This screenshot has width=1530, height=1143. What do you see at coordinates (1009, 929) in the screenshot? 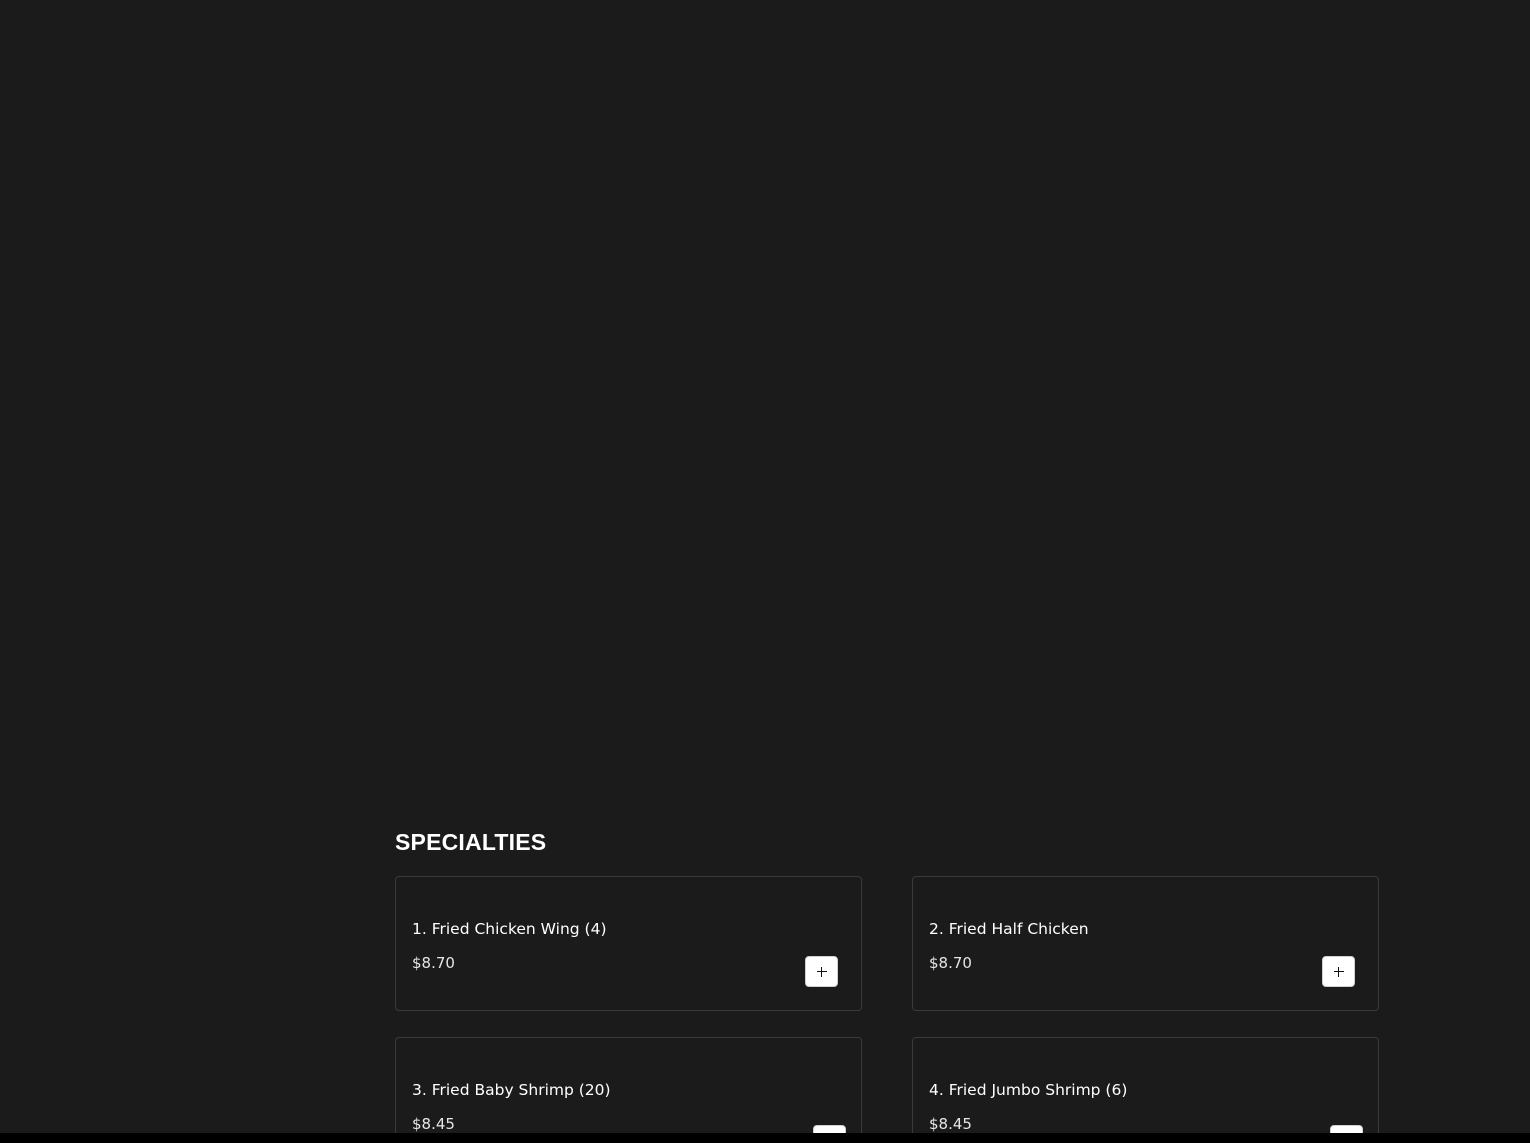
I see `menu-item-name: 2. Fried Half Chicken` at bounding box center [1009, 929].